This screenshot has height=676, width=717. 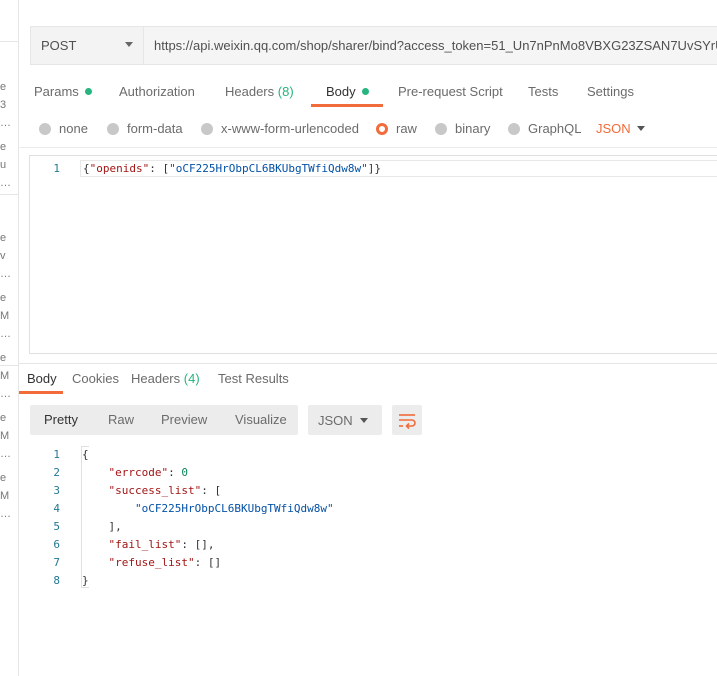 I want to click on radio-form-data: form-data, so click(x=145, y=128).